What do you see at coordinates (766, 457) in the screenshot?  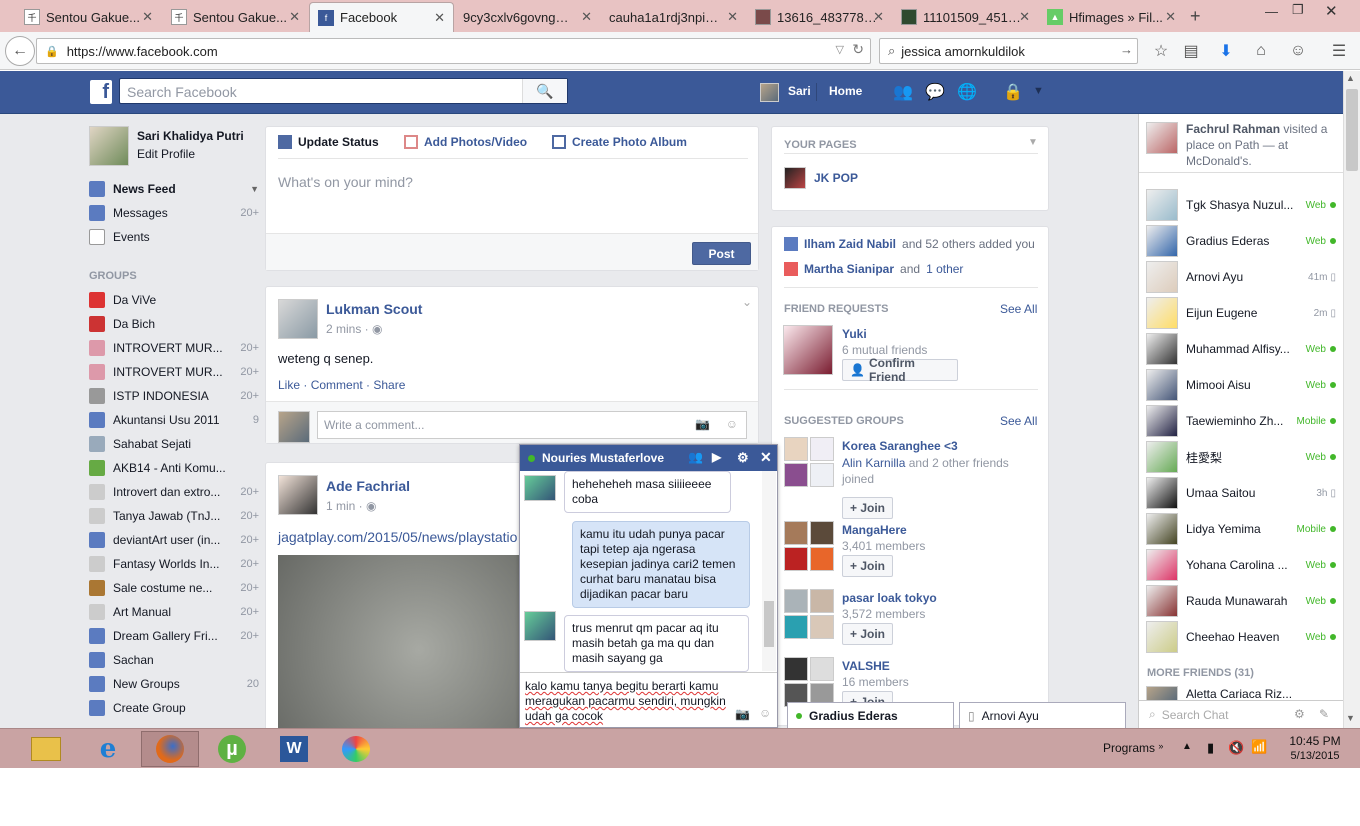 I see `close-icon: ✕` at bounding box center [766, 457].